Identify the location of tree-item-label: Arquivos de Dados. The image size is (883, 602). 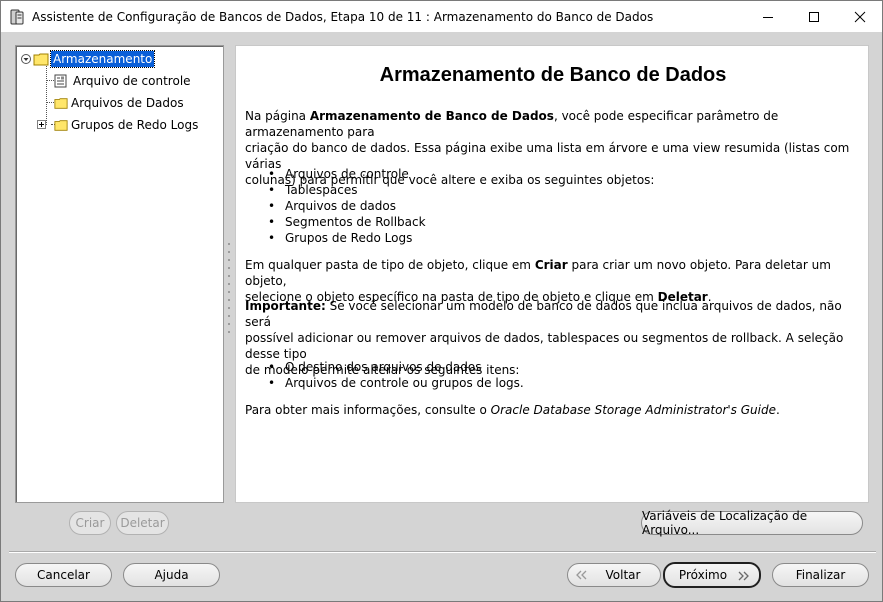
(127, 103).